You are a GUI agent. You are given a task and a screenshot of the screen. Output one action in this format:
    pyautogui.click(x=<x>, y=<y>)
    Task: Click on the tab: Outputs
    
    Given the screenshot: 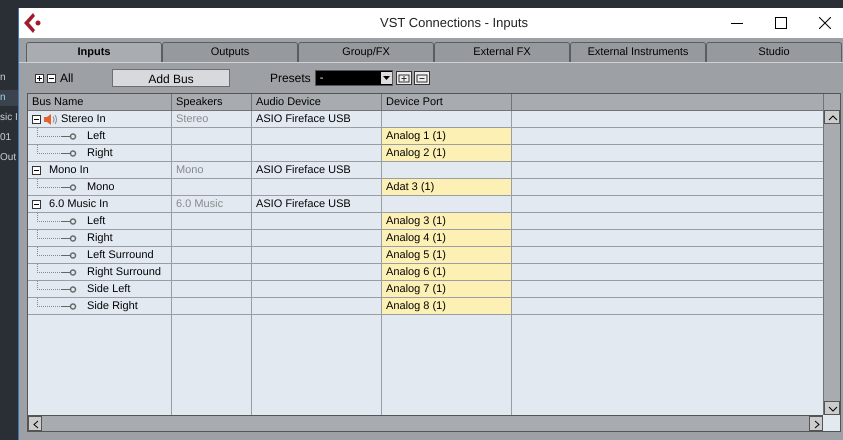 What is the action you would take?
    pyautogui.click(x=230, y=52)
    